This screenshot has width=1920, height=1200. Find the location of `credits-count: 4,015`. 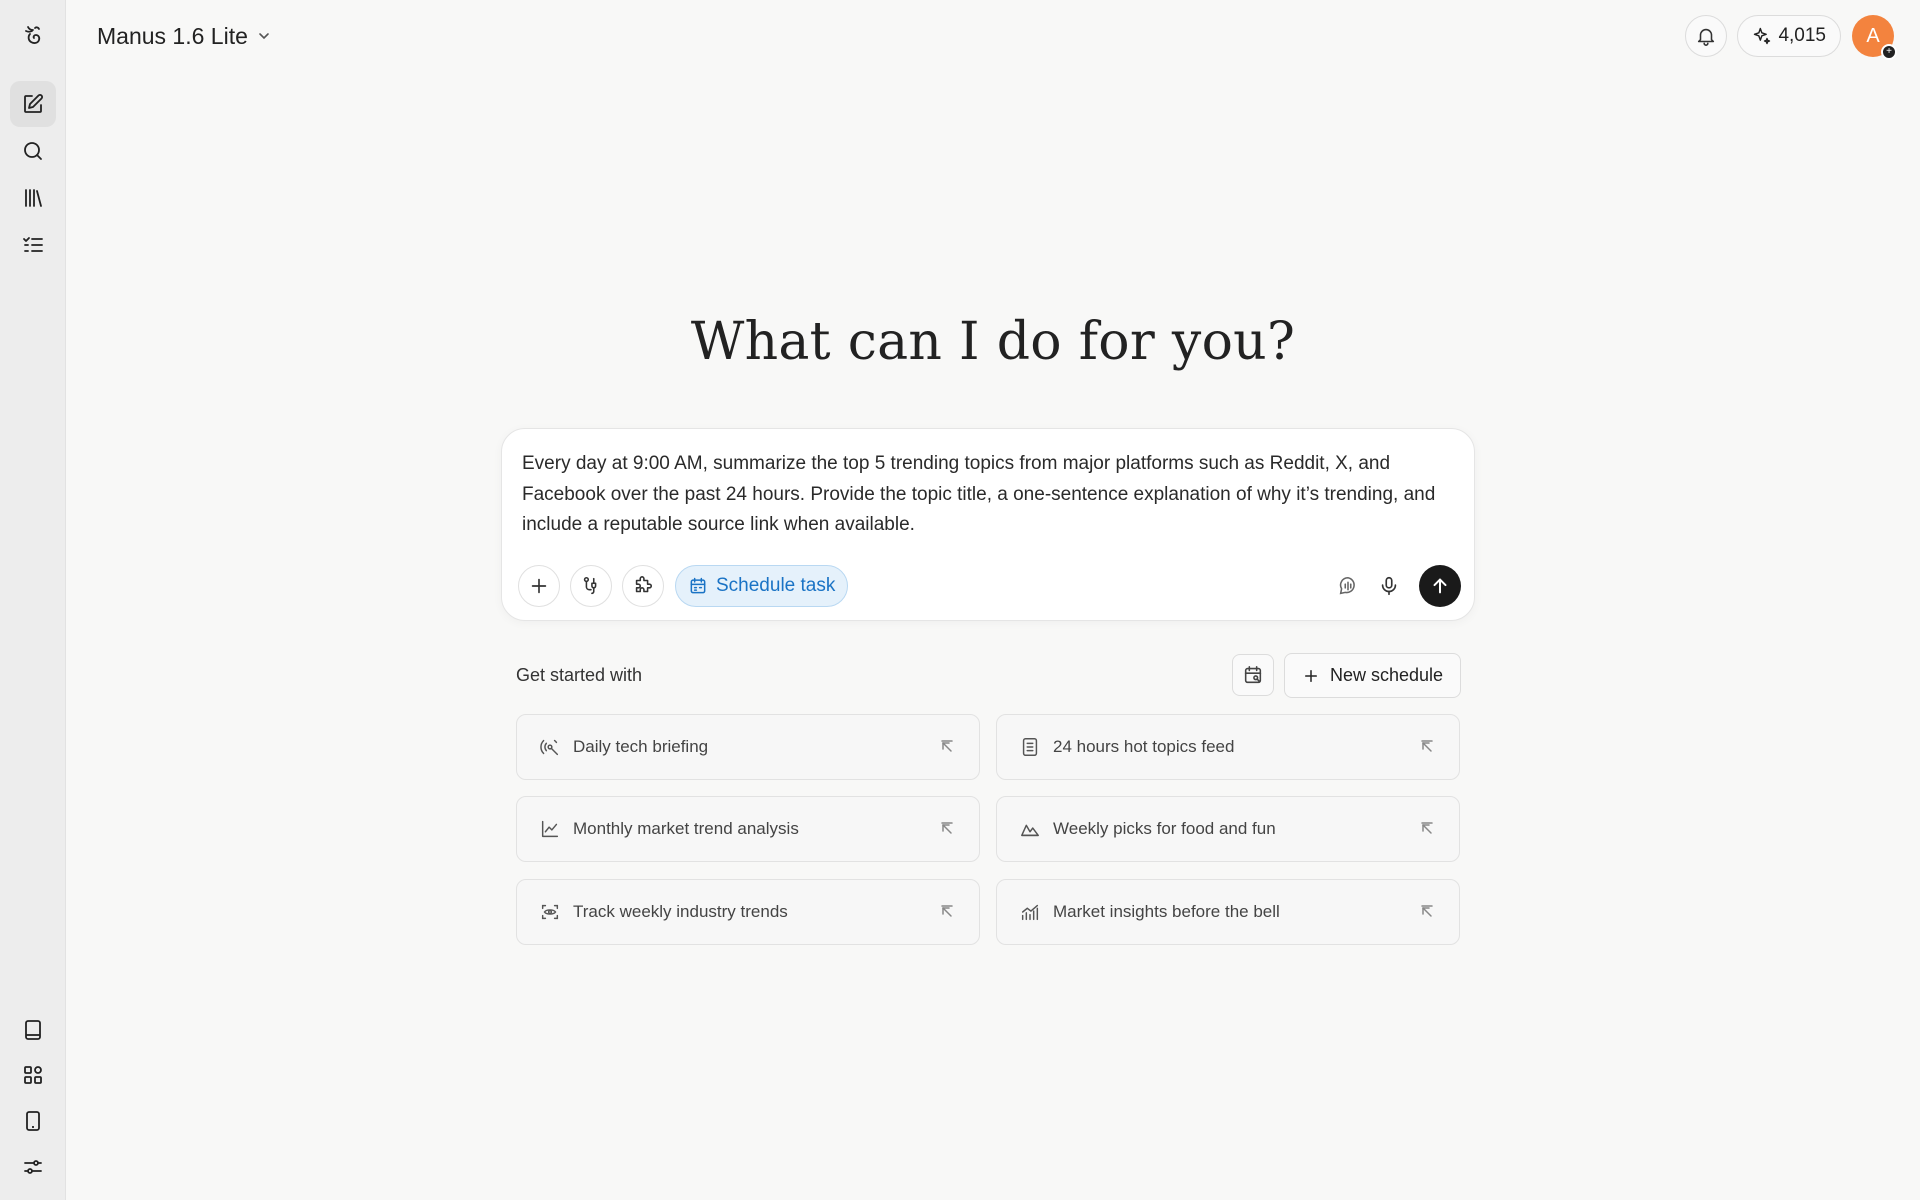

credits-count: 4,015 is located at coordinates (1802, 35).